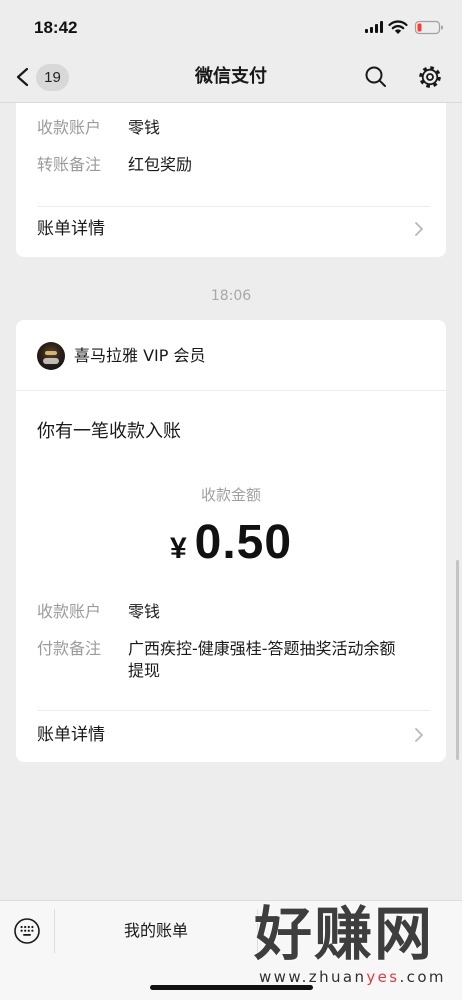  What do you see at coordinates (231, 987) in the screenshot?
I see `home-indicator` at bounding box center [231, 987].